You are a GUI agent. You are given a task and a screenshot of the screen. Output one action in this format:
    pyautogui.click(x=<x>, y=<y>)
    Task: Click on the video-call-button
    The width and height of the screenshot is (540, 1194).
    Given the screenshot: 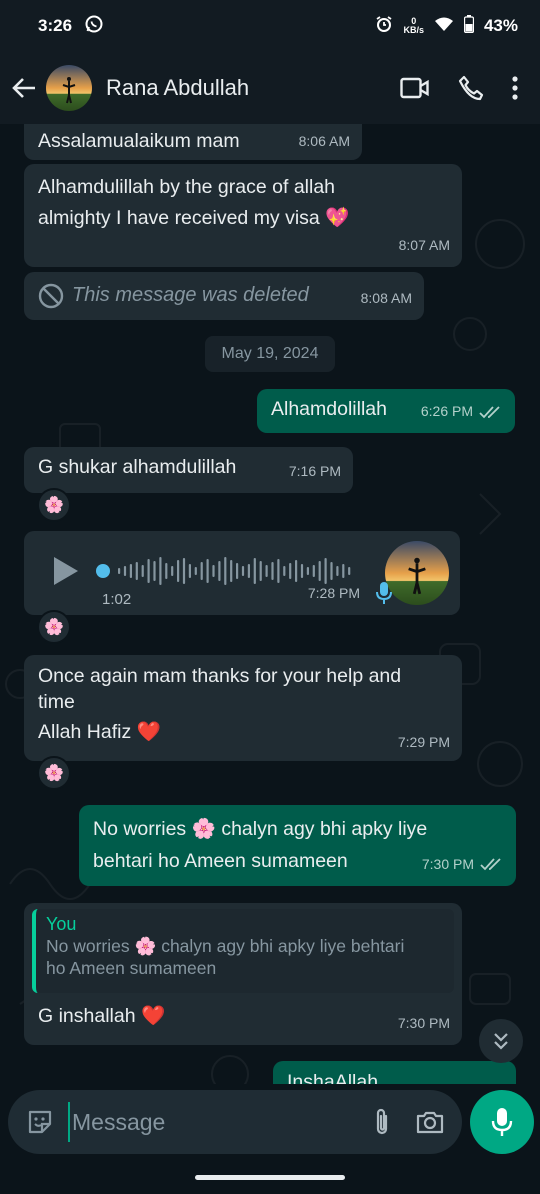 What is the action you would take?
    pyautogui.click(x=415, y=88)
    